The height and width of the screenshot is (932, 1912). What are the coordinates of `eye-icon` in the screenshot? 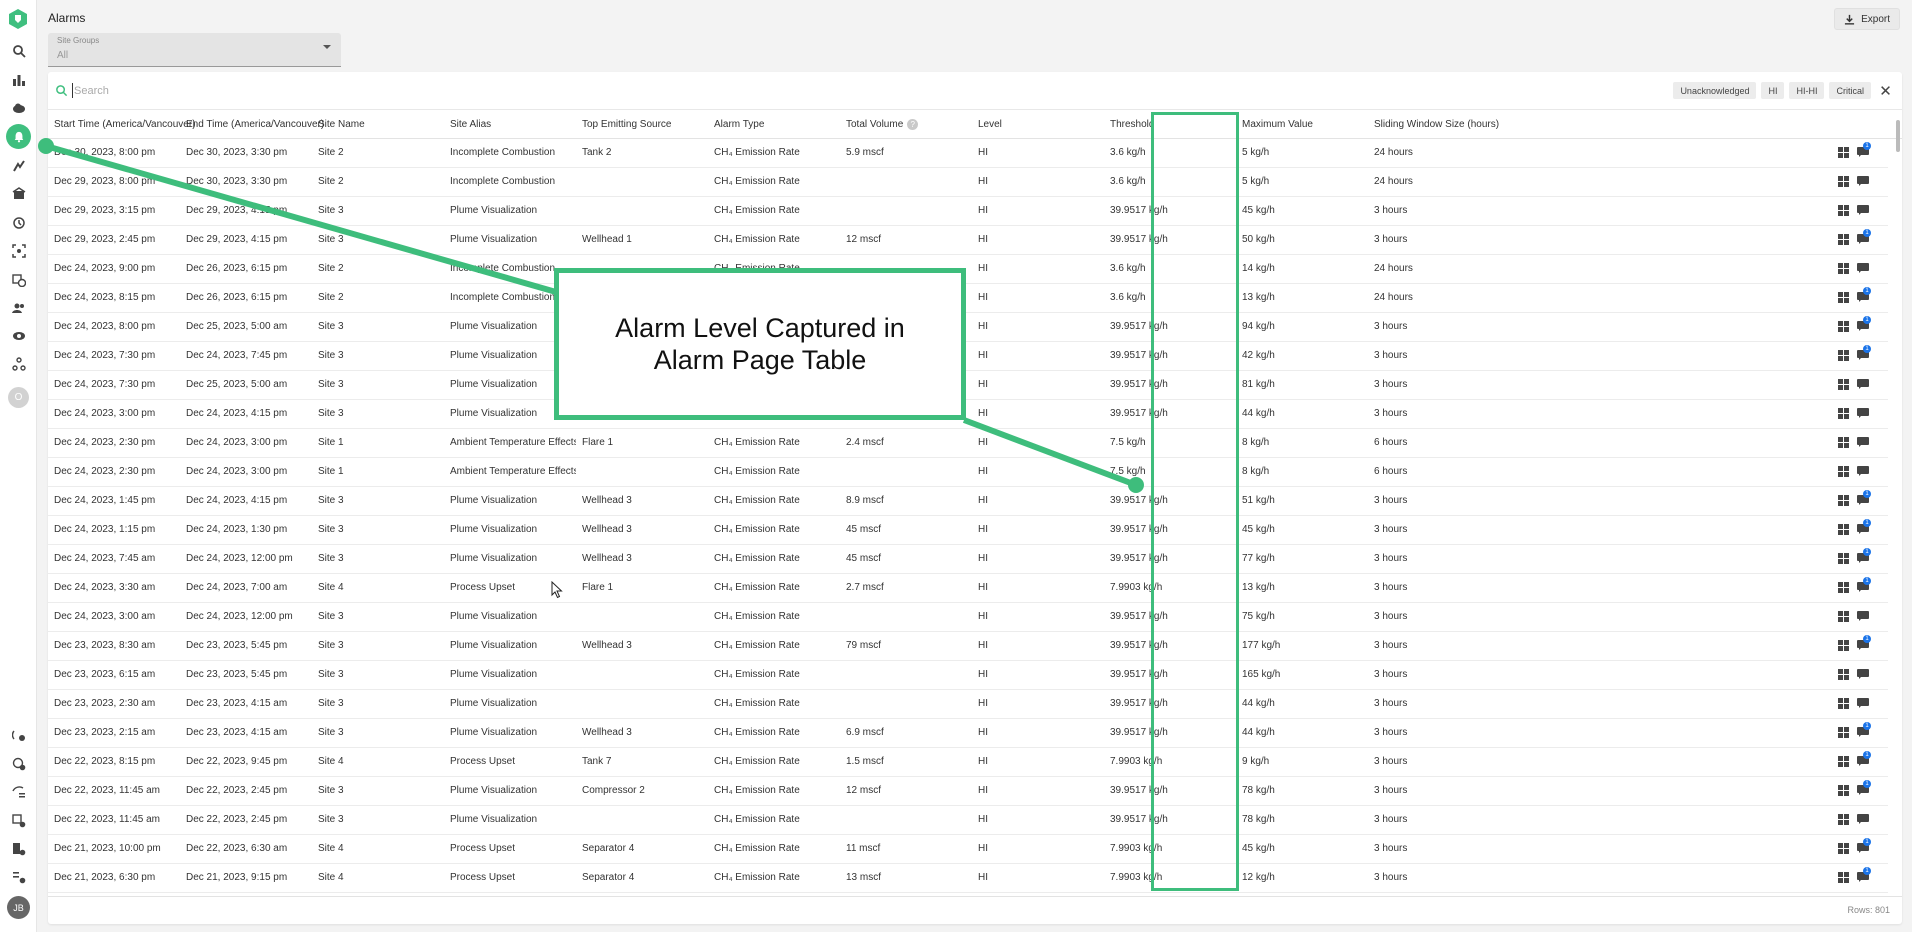 It's located at (18, 335).